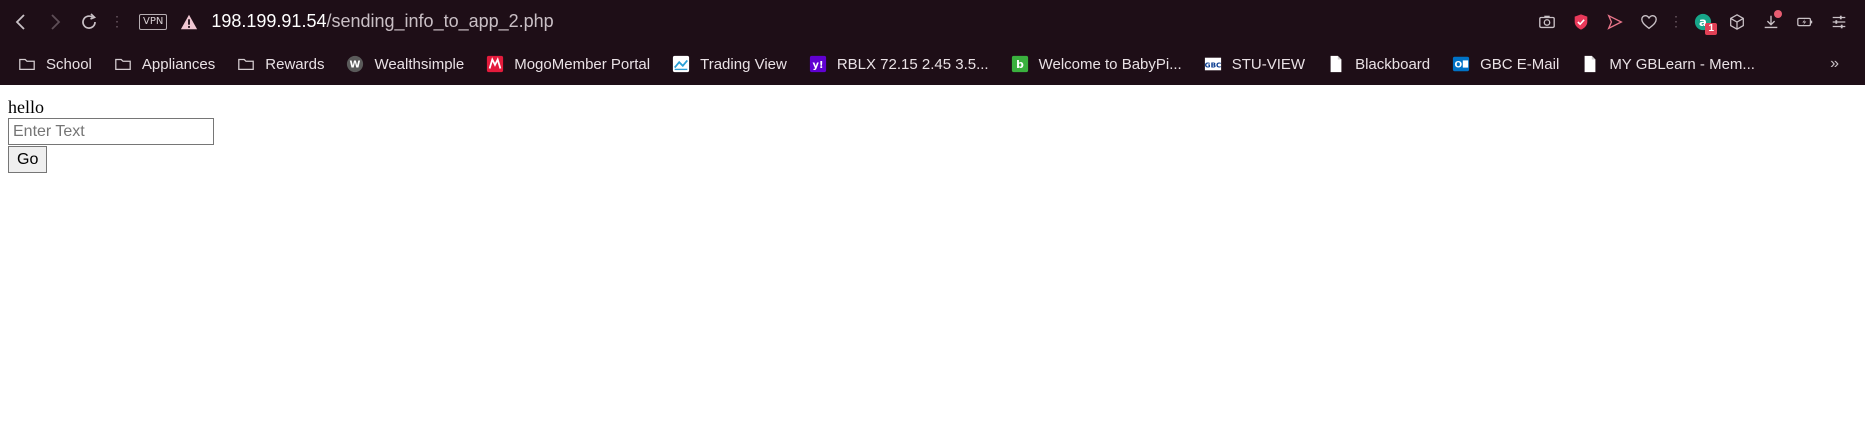 Image resolution: width=1865 pixels, height=431 pixels. What do you see at coordinates (269, 21) in the screenshot?
I see `url-host: 198.199.91.54` at bounding box center [269, 21].